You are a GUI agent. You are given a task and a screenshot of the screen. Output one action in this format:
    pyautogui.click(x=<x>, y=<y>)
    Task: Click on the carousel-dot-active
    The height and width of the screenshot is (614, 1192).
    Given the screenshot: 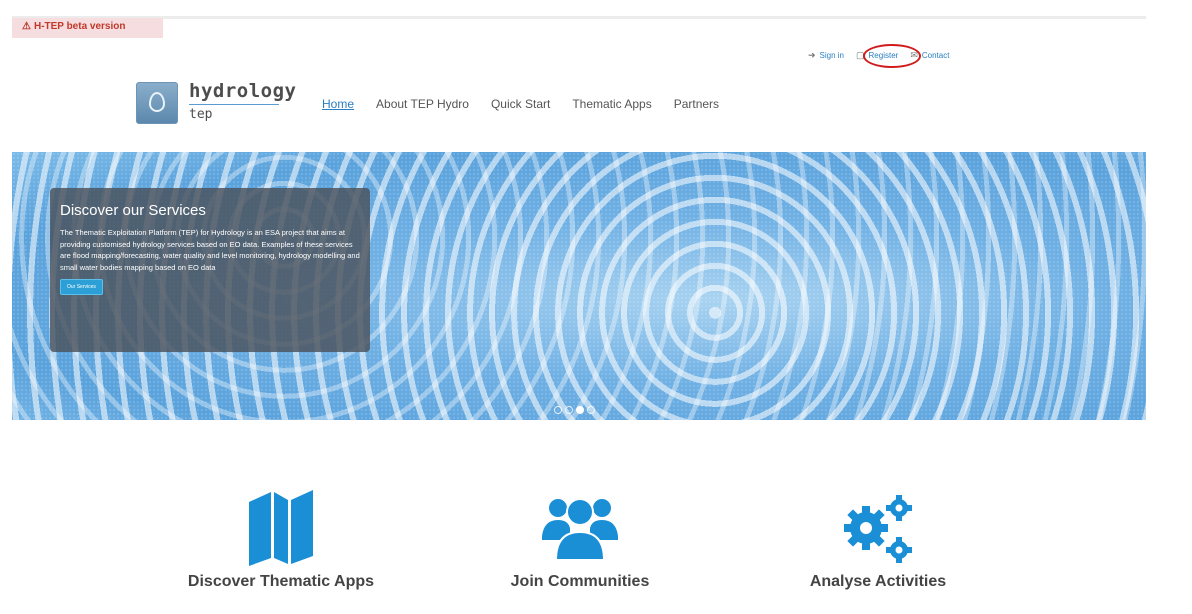 What is the action you would take?
    pyautogui.click(x=580, y=410)
    